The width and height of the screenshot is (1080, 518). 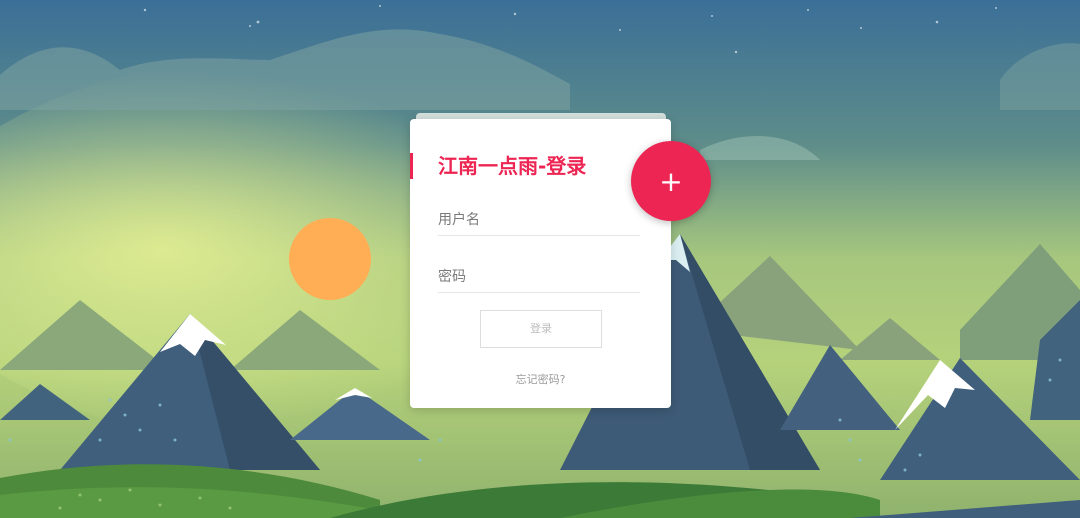 I want to click on login-button: 登录, so click(x=541, y=329).